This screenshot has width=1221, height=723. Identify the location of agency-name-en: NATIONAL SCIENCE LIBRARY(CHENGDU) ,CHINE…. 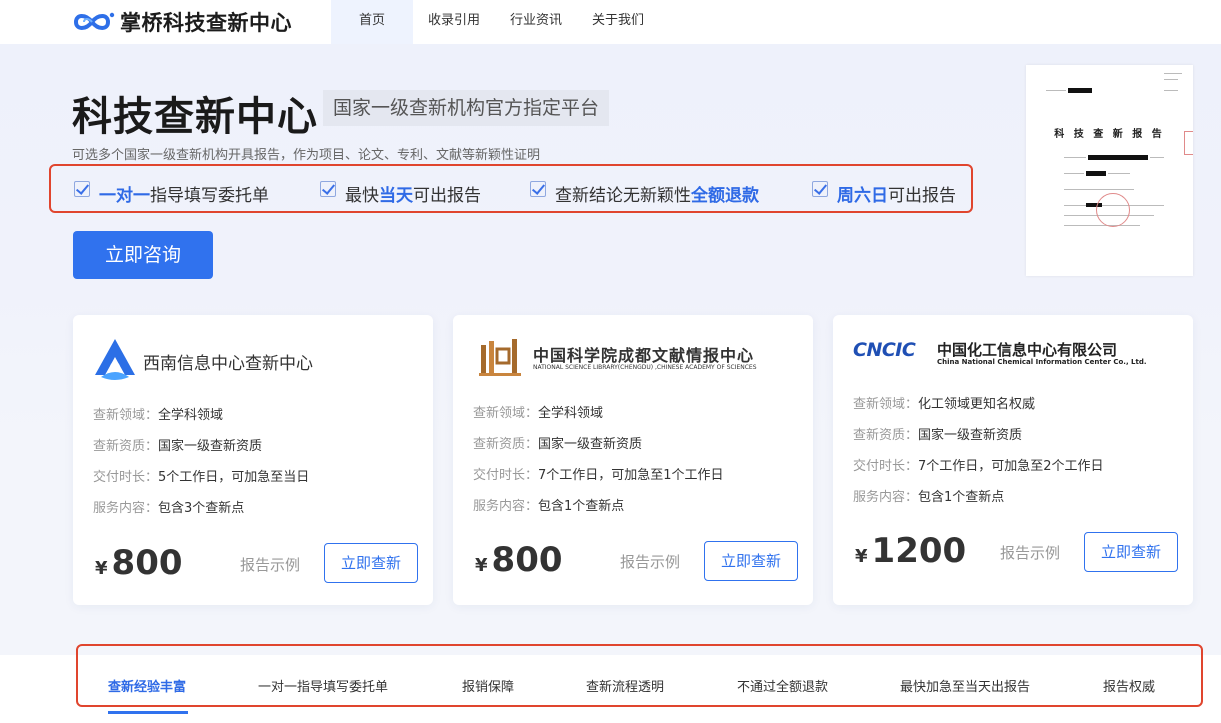
(645, 367).